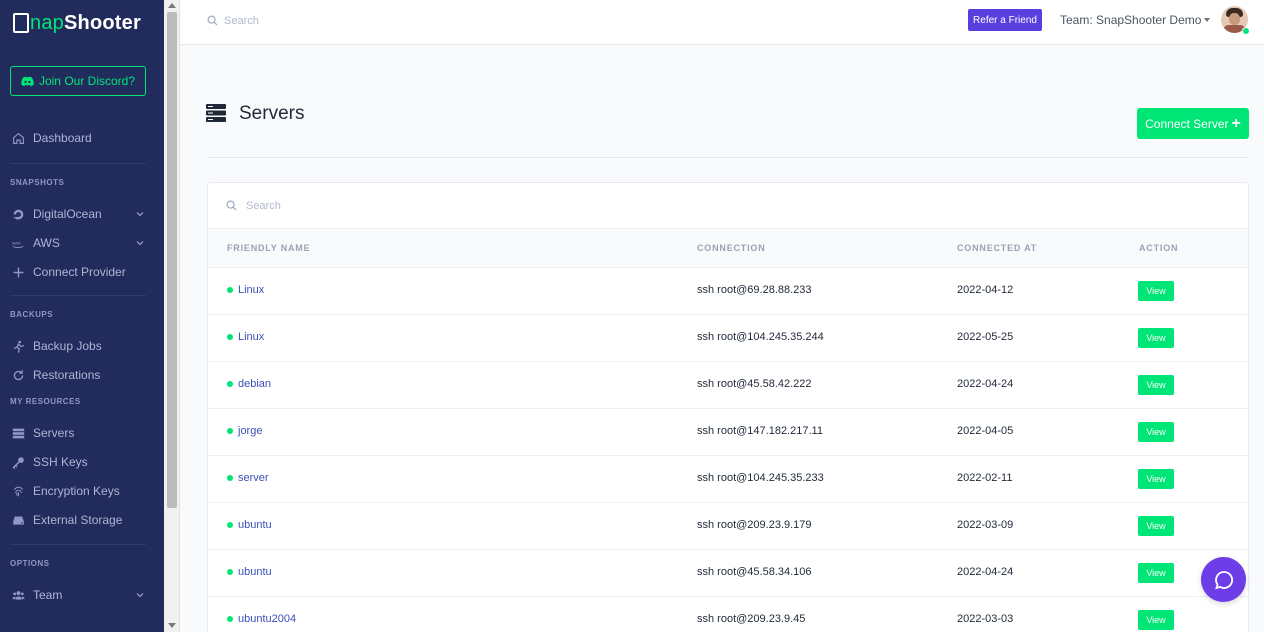  Describe the element at coordinates (54, 433) in the screenshot. I see `sidebar-item-label: Servers` at that location.